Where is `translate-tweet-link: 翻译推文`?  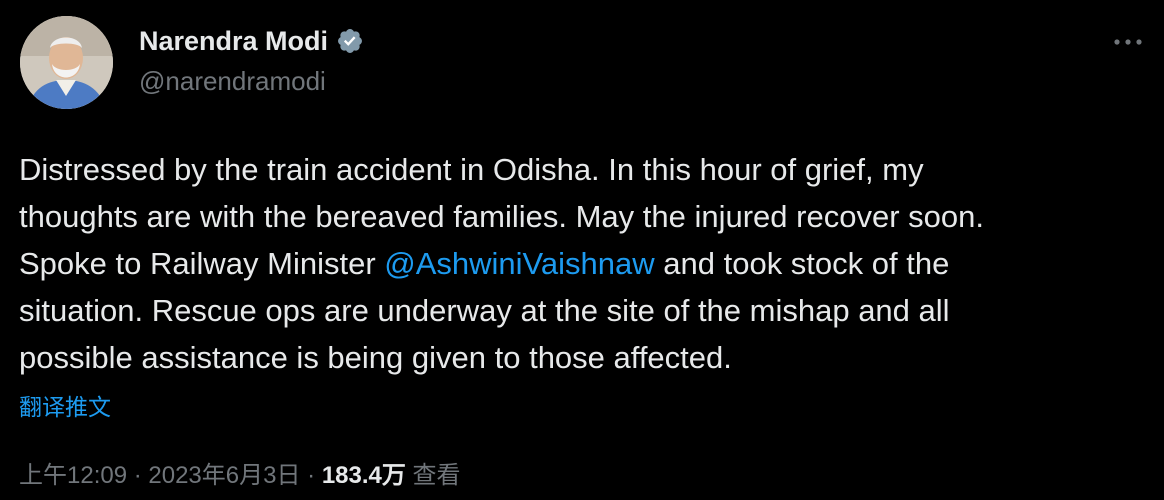
translate-tweet-link: 翻译推文 is located at coordinates (65, 407).